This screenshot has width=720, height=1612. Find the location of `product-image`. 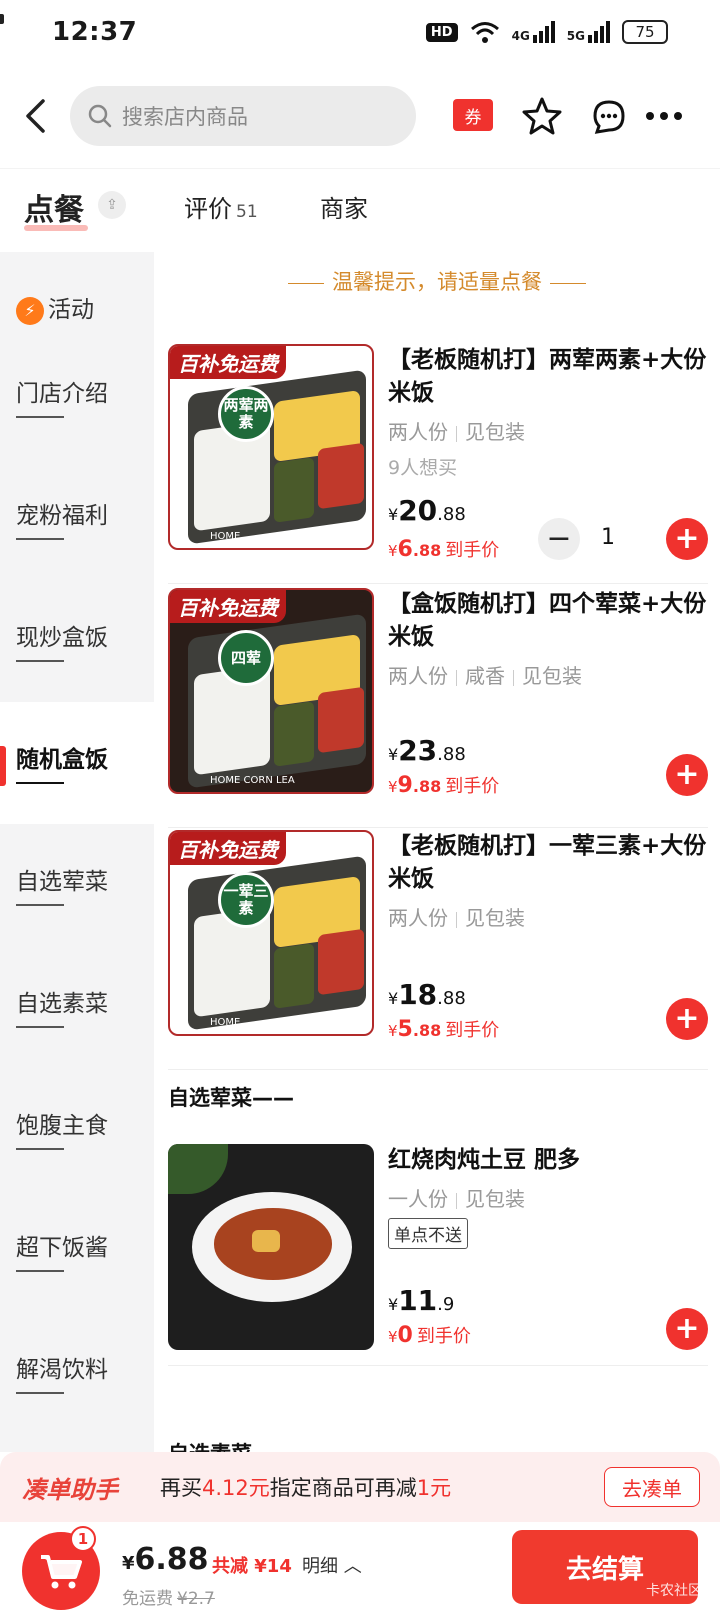

product-image is located at coordinates (271, 1247).